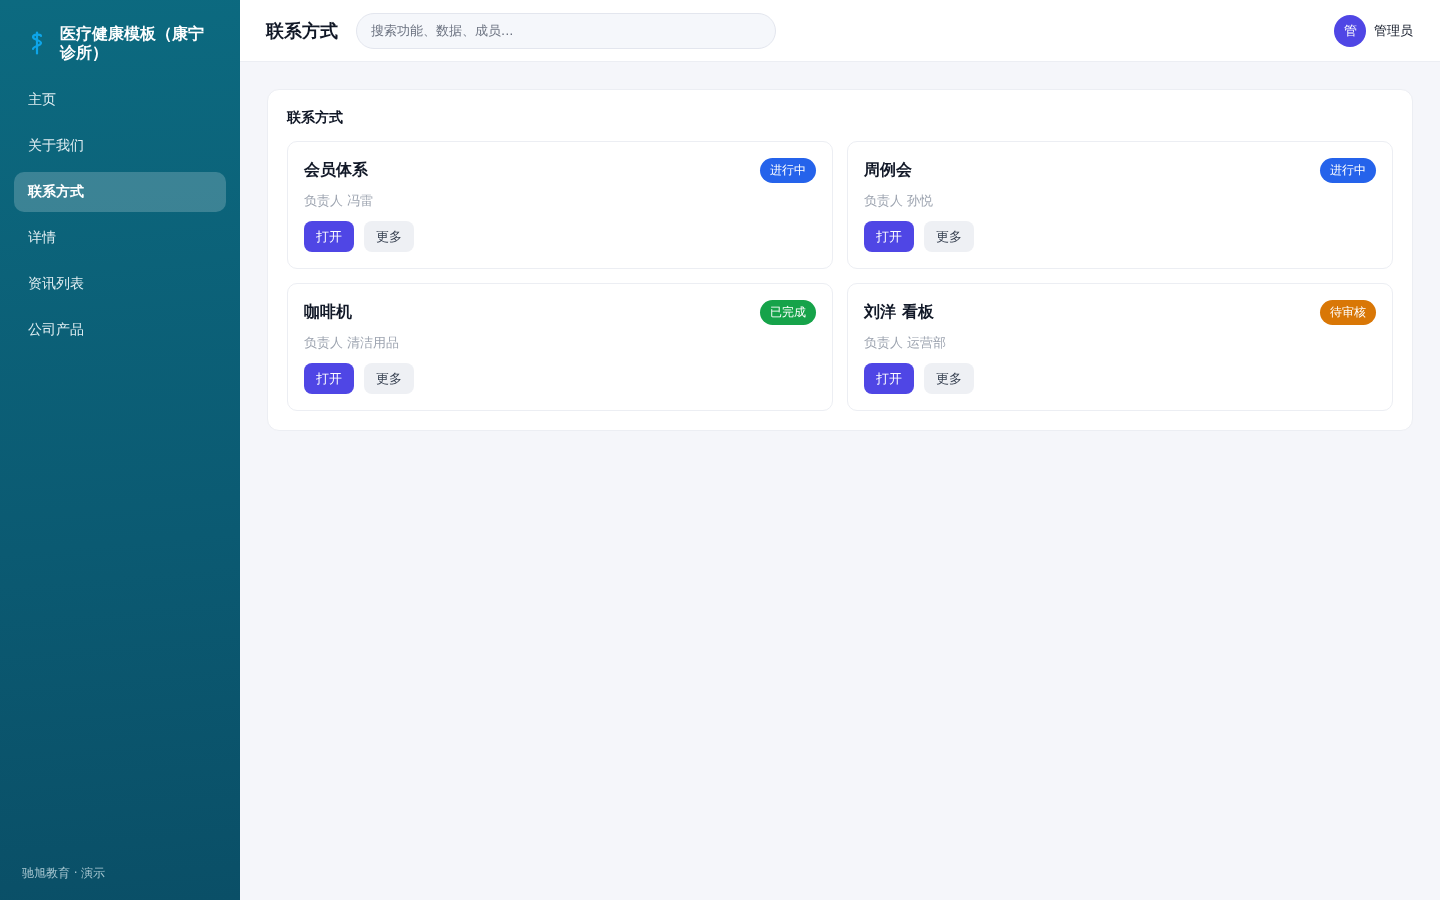 The width and height of the screenshot is (1440, 900). What do you see at coordinates (315, 118) in the screenshot?
I see `panel-title: 联系方式` at bounding box center [315, 118].